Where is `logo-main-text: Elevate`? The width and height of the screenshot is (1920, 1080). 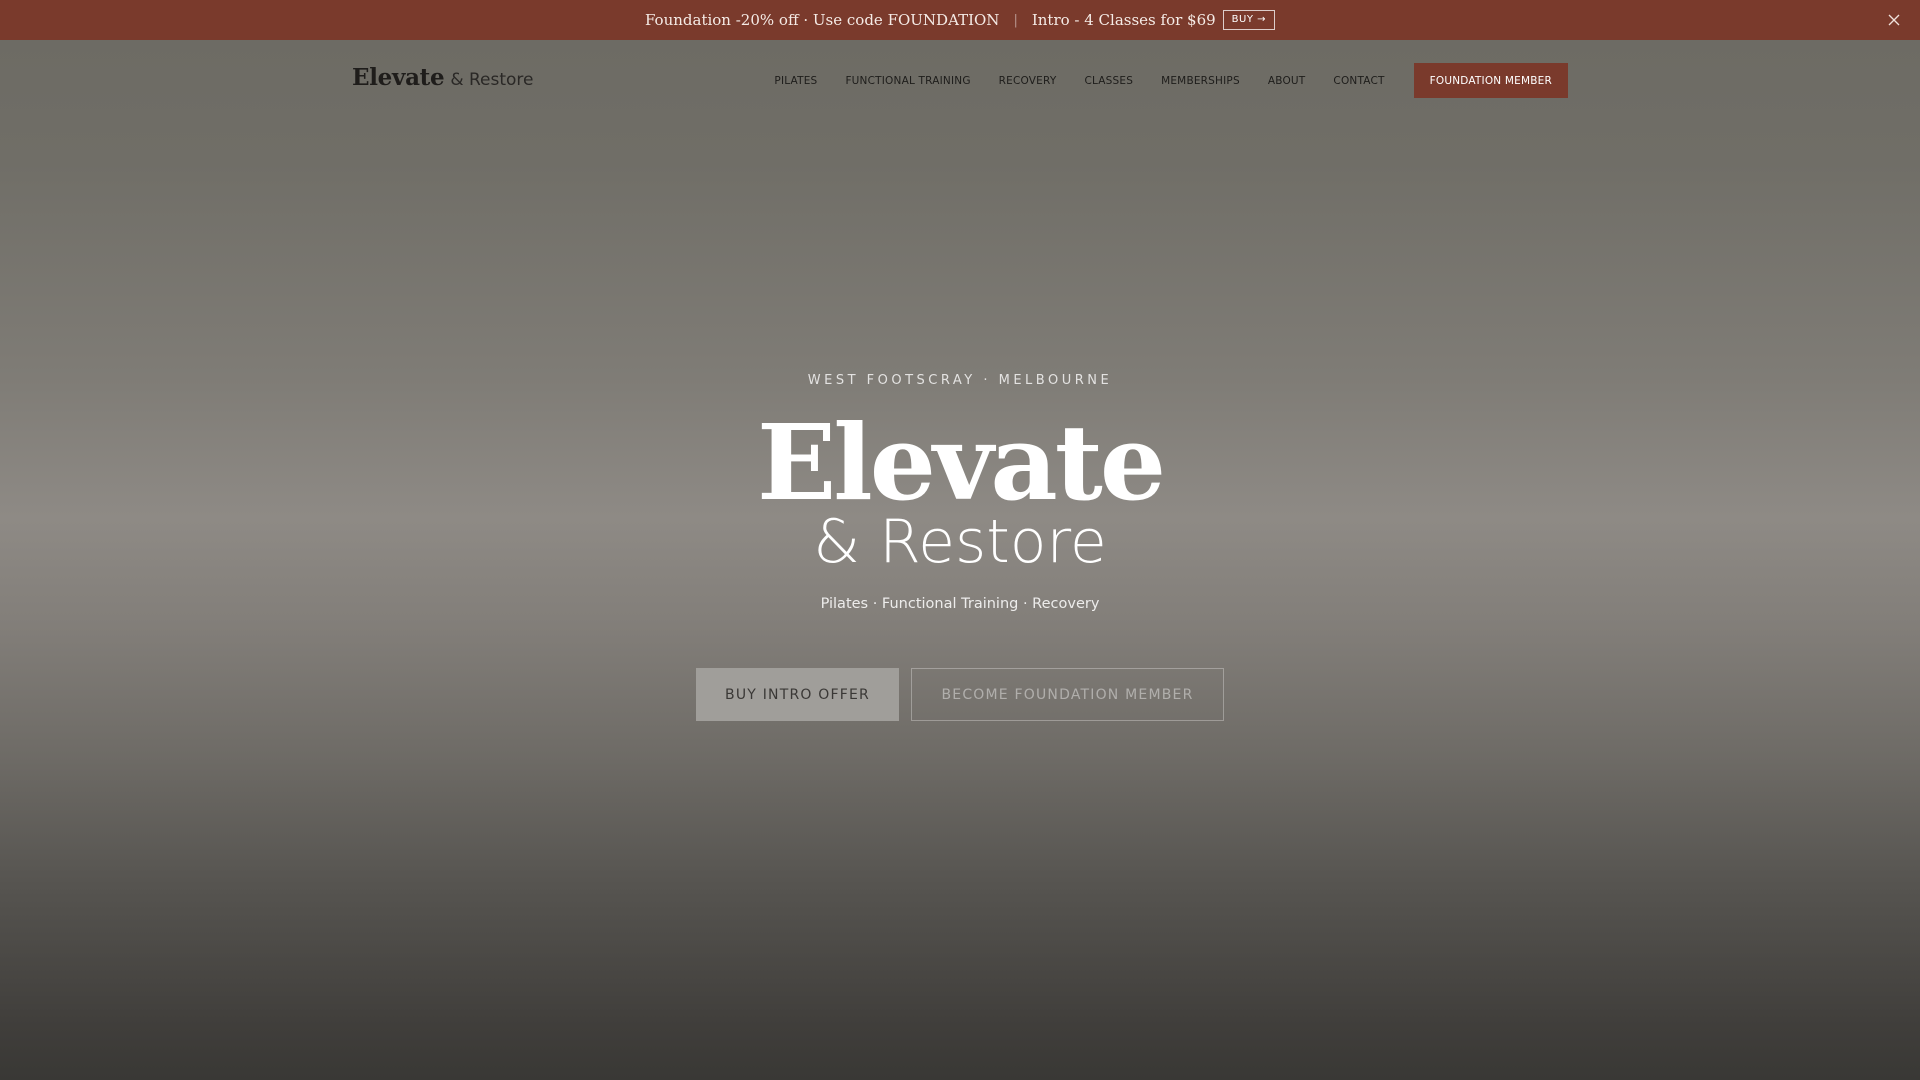 logo-main-text: Elevate is located at coordinates (398, 77).